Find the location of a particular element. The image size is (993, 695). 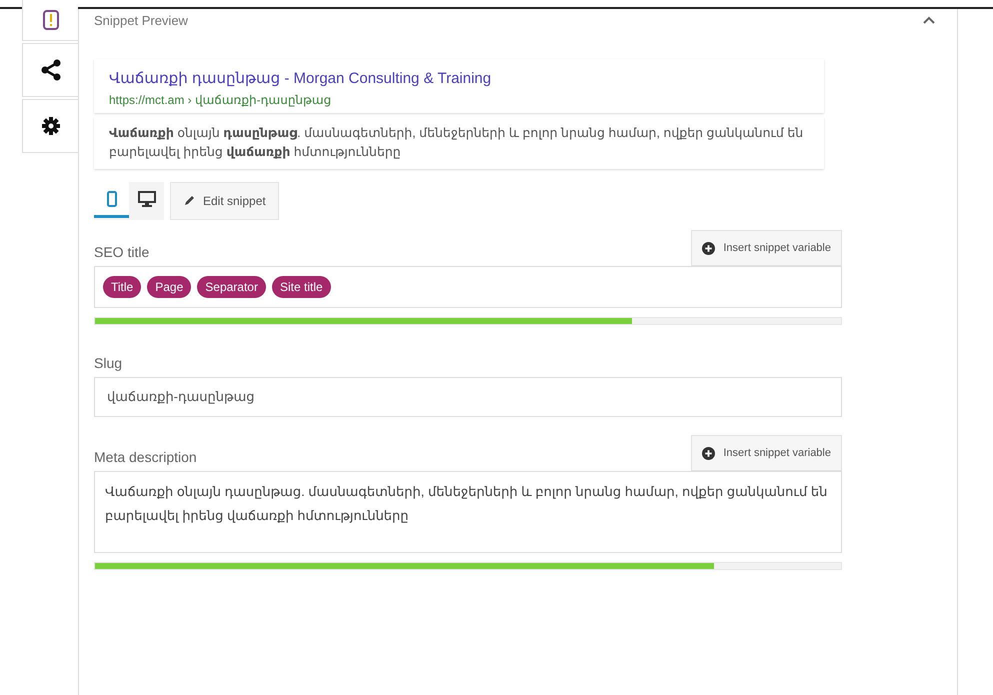

variable-tag: Separator is located at coordinates (231, 287).